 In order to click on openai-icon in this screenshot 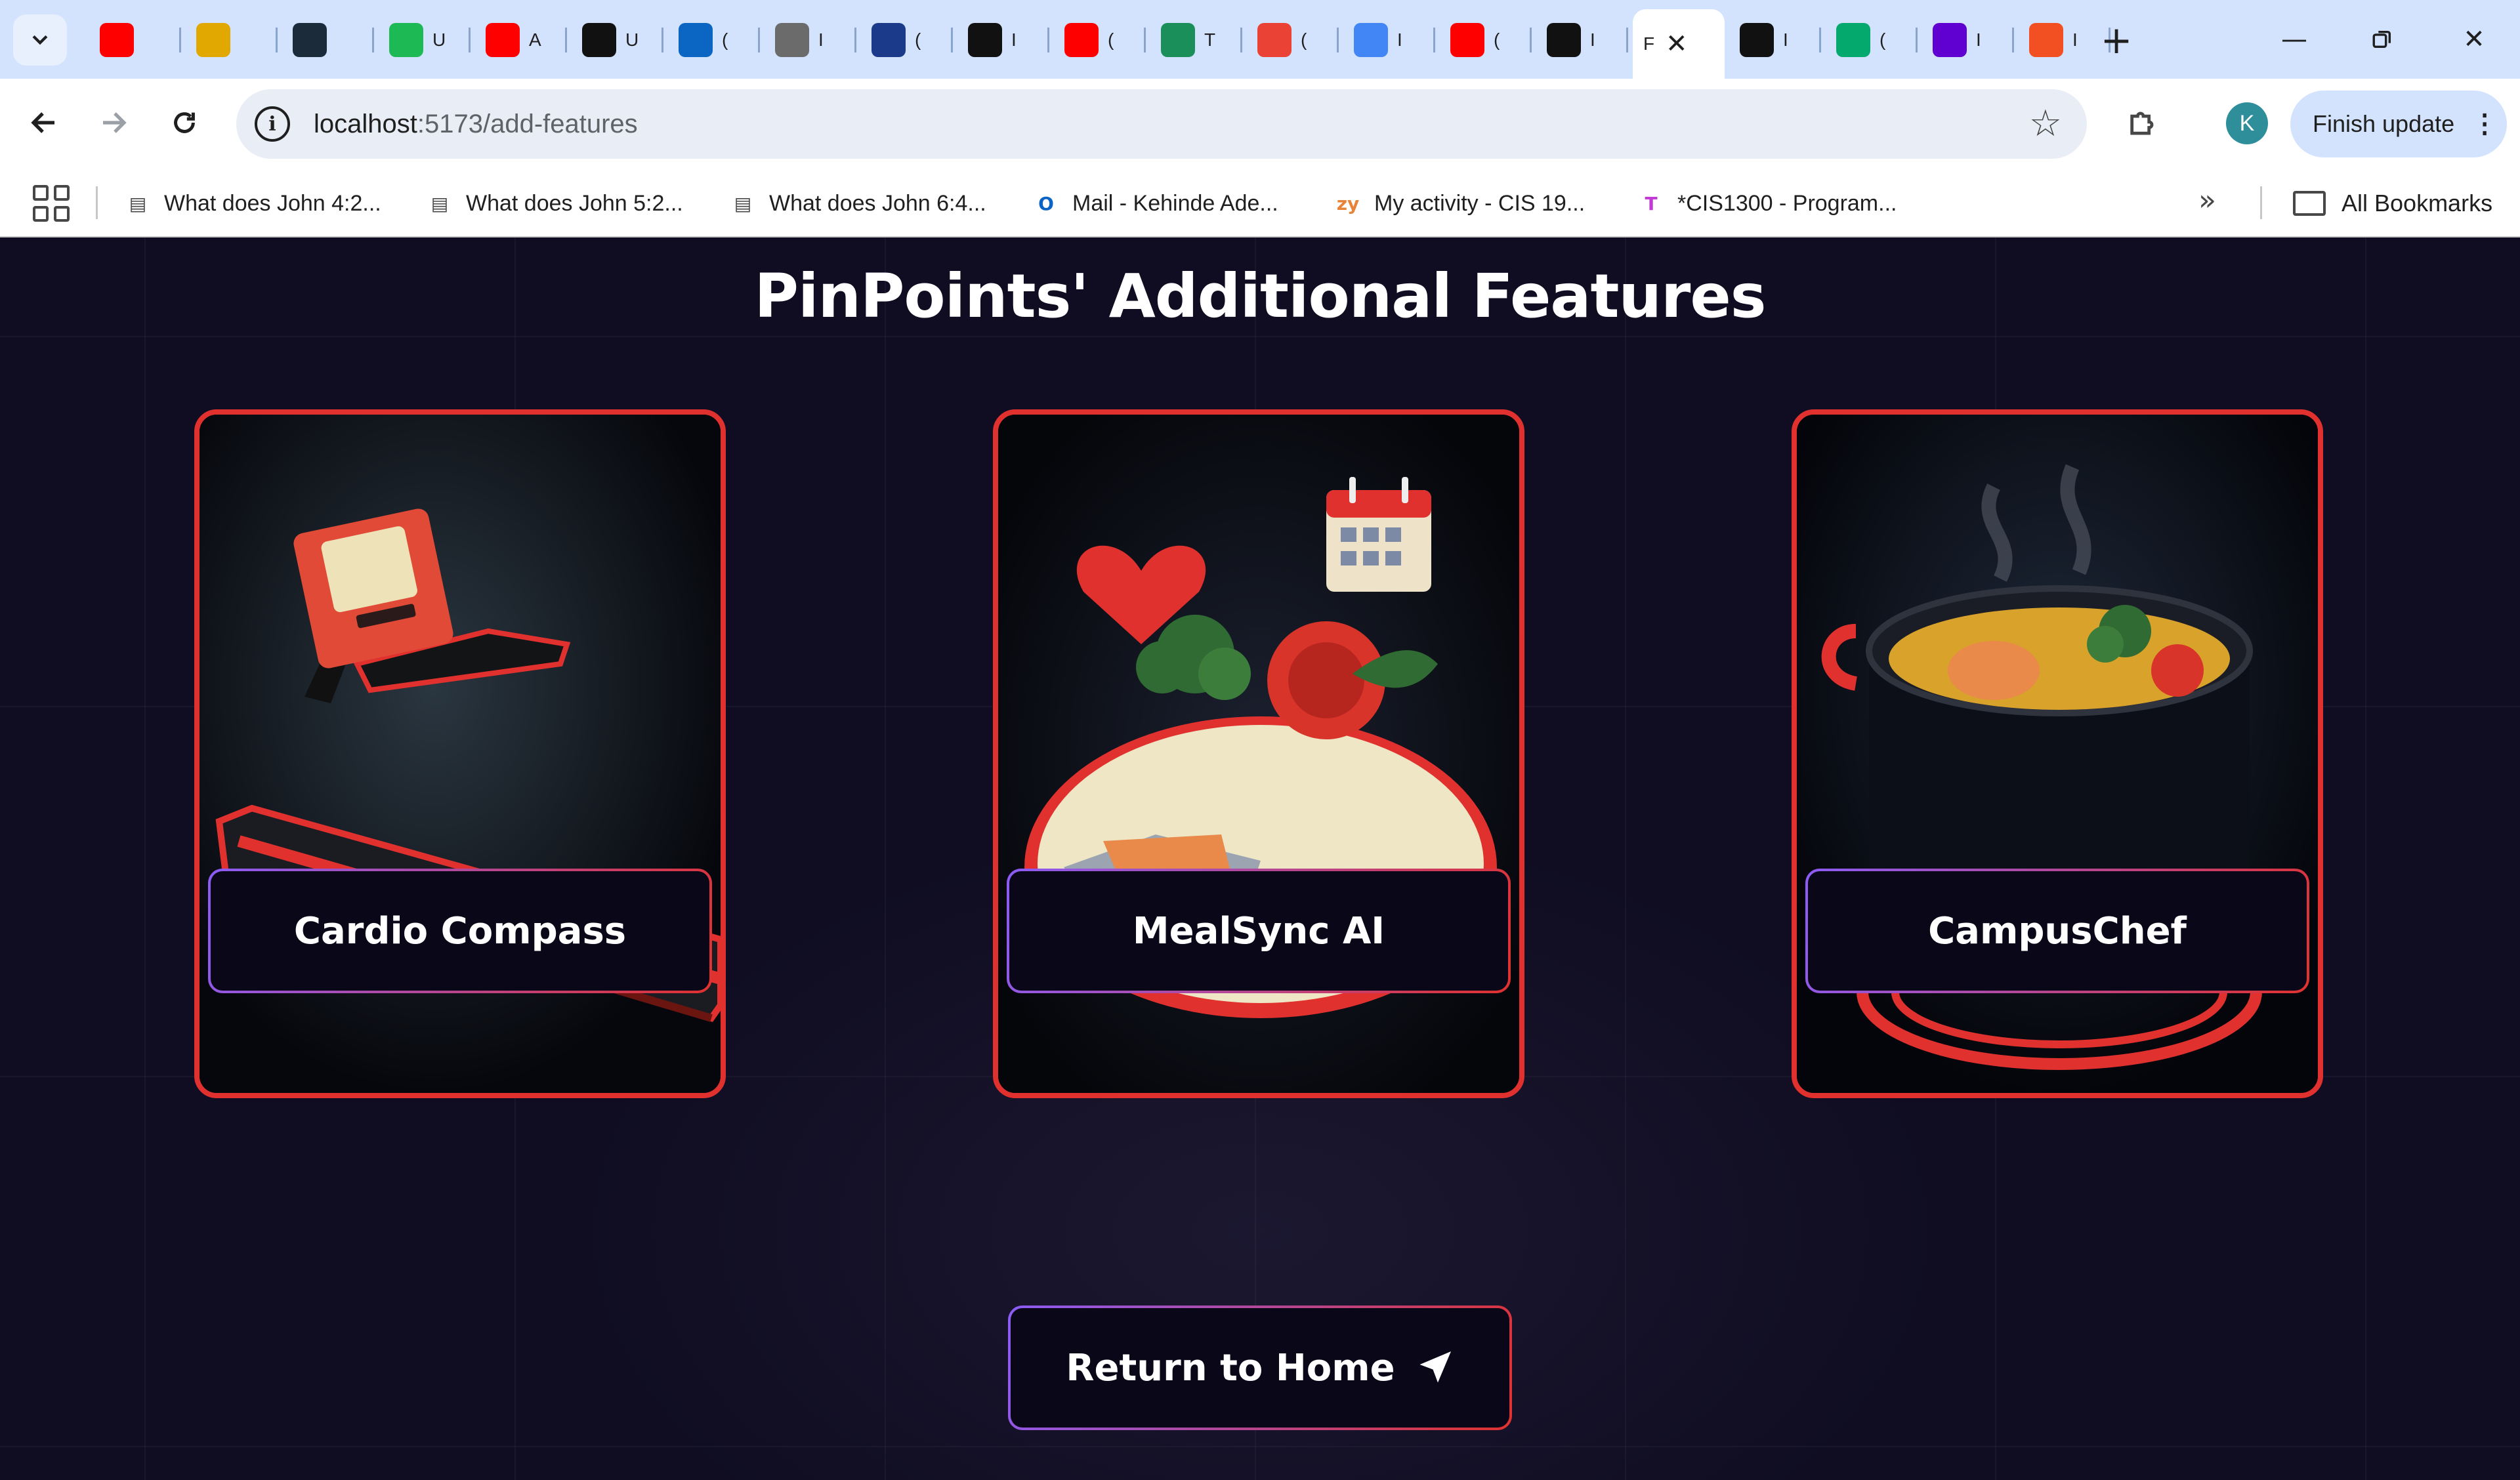, I will do `click(1757, 40)`.